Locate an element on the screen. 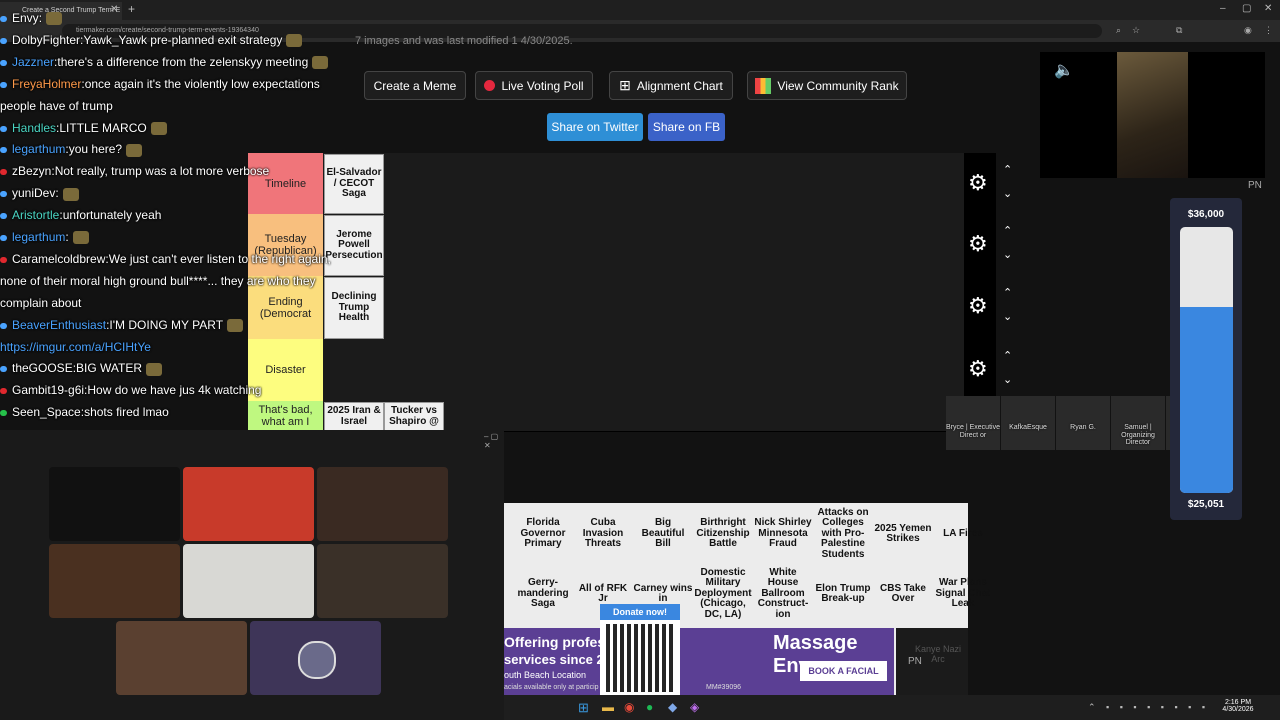  tab-close-icon: ✕ is located at coordinates (114, 10).